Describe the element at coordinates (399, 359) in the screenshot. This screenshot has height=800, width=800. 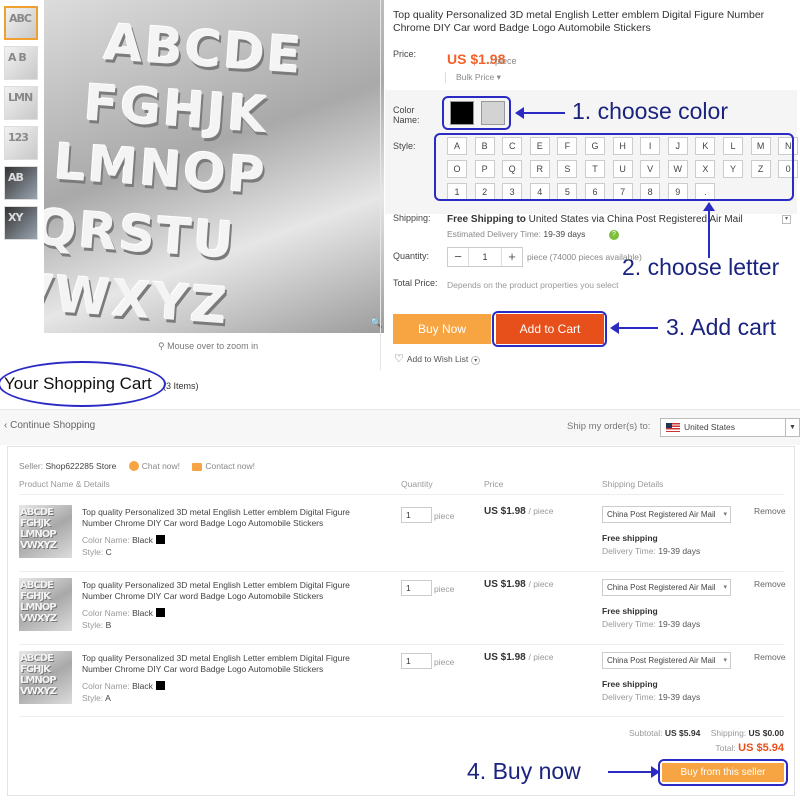
I see `heart-icon: ♡` at that location.